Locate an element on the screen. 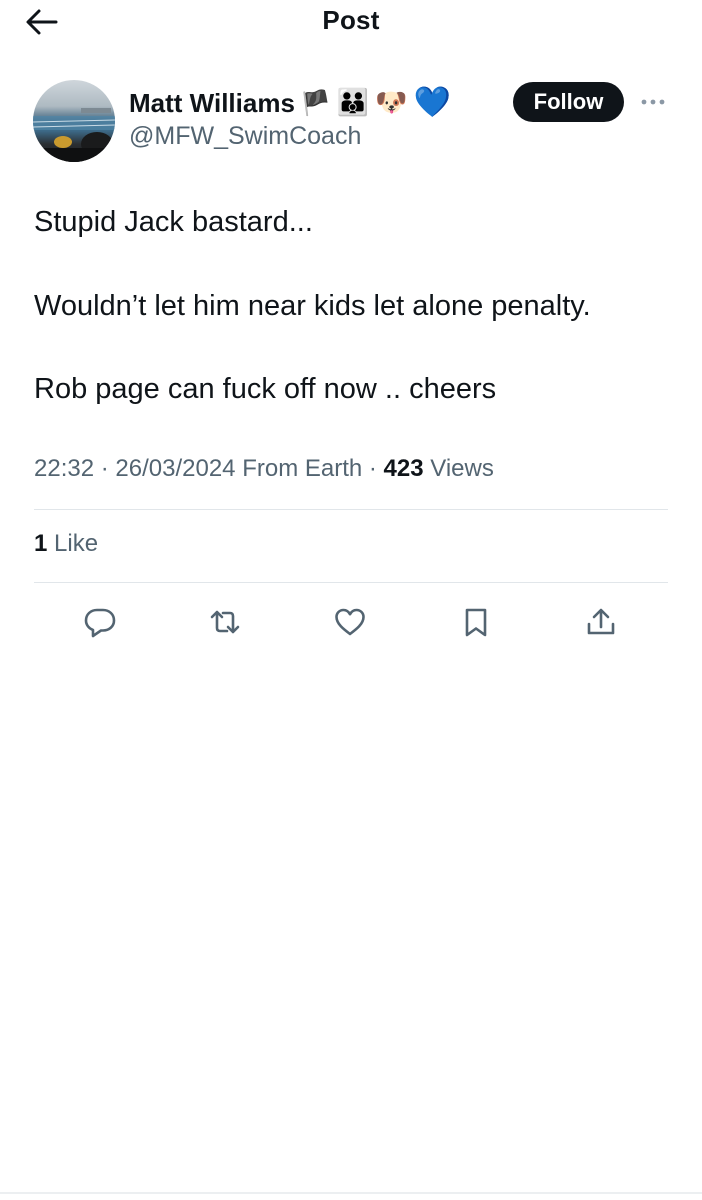  bookmark-button is located at coordinates (476, 622).